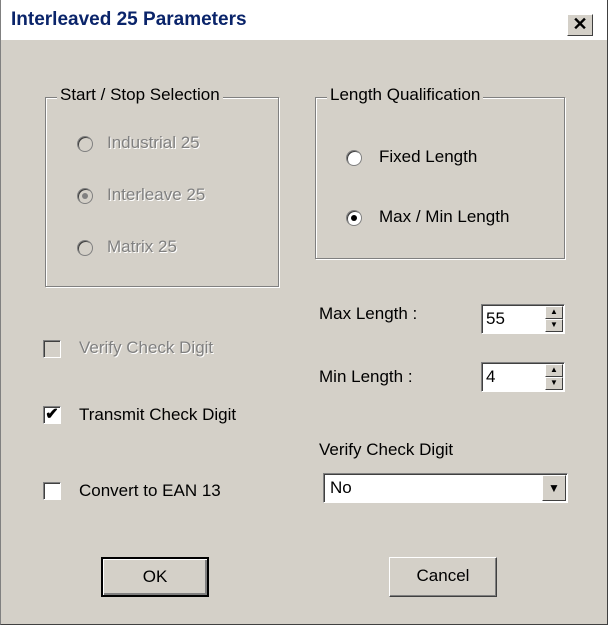 This screenshot has height=625, width=608. Describe the element at coordinates (368, 313) in the screenshot. I see `max-length-label: Max Length :` at that location.